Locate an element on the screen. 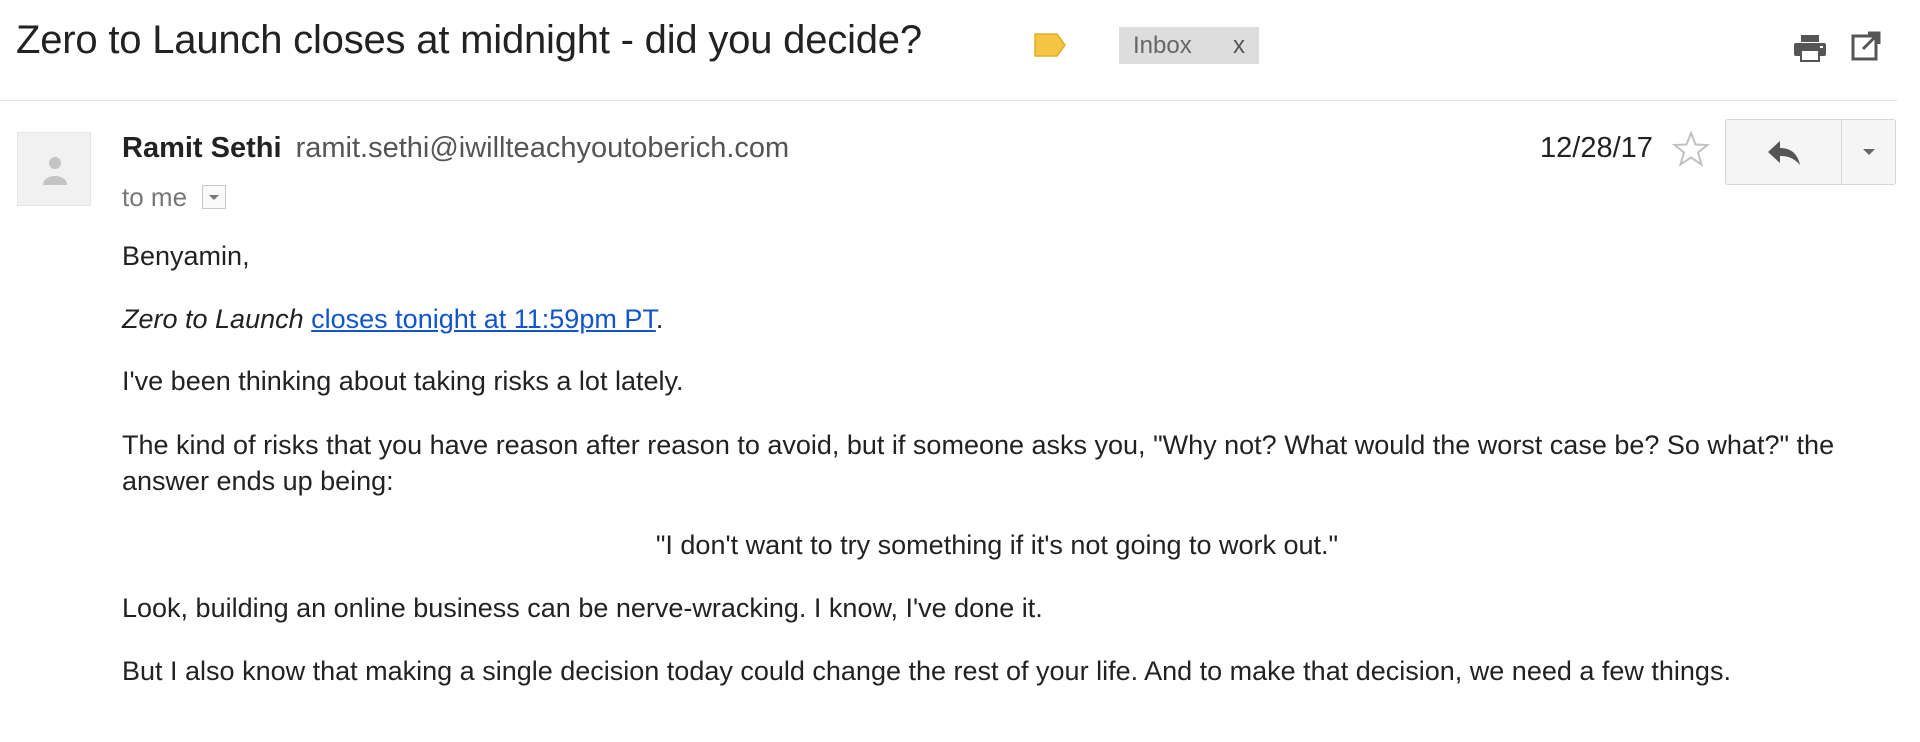 The image size is (1920, 742). launch-period: . is located at coordinates (659, 319).